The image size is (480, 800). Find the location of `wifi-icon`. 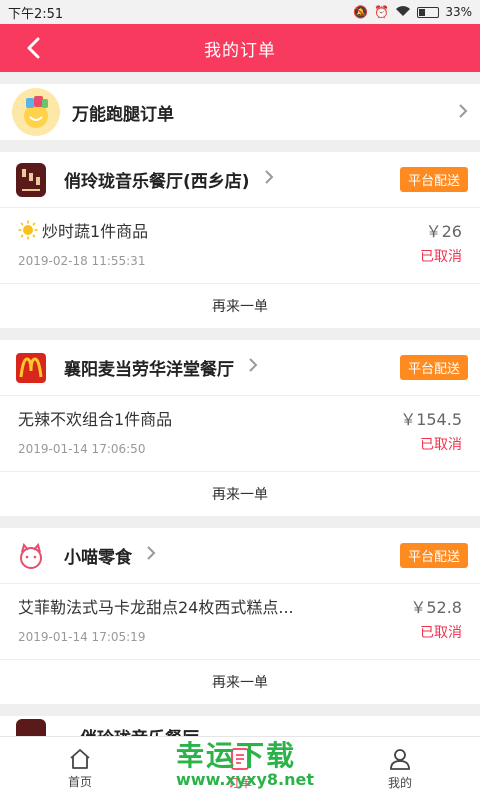

wifi-icon is located at coordinates (403, 12).